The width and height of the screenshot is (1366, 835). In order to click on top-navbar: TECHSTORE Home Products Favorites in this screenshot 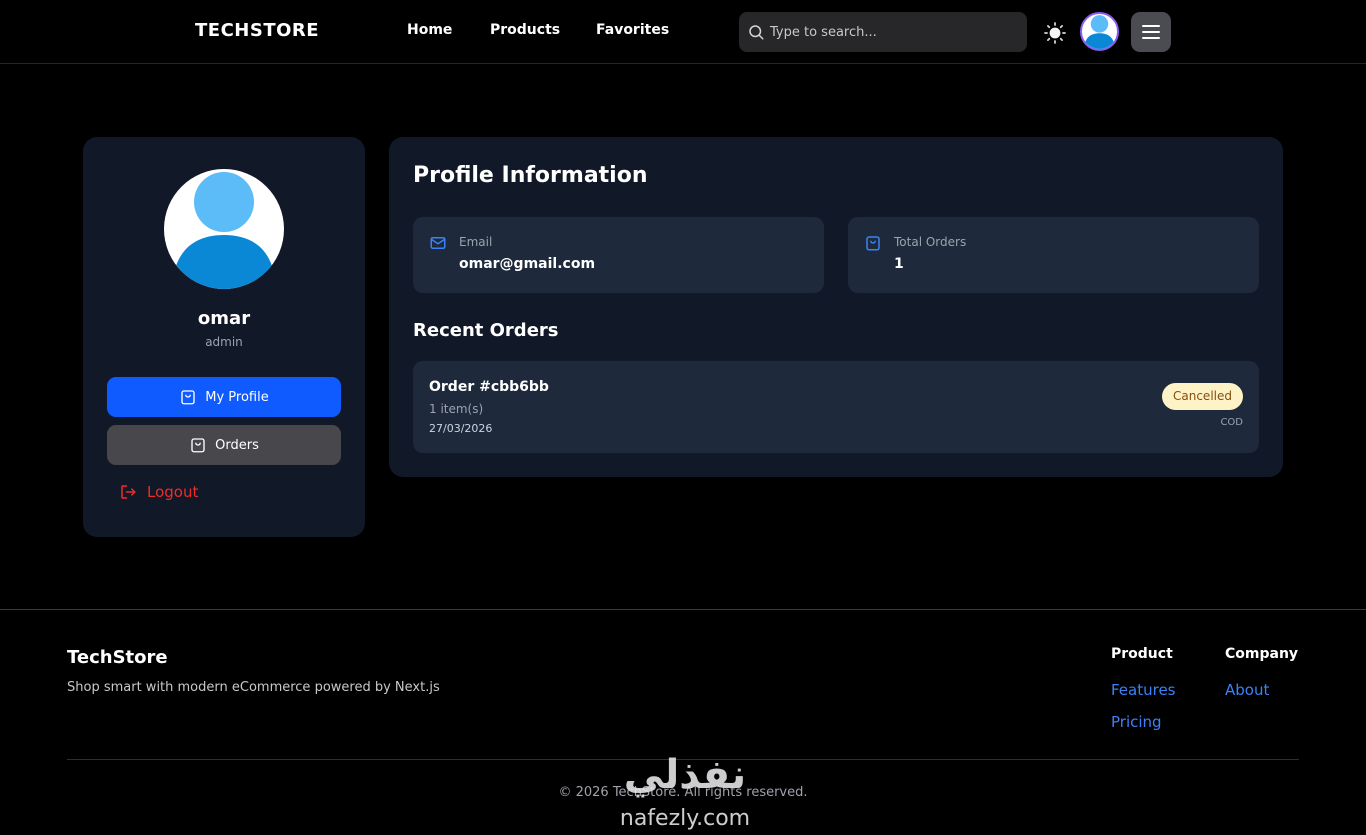, I will do `click(683, 32)`.